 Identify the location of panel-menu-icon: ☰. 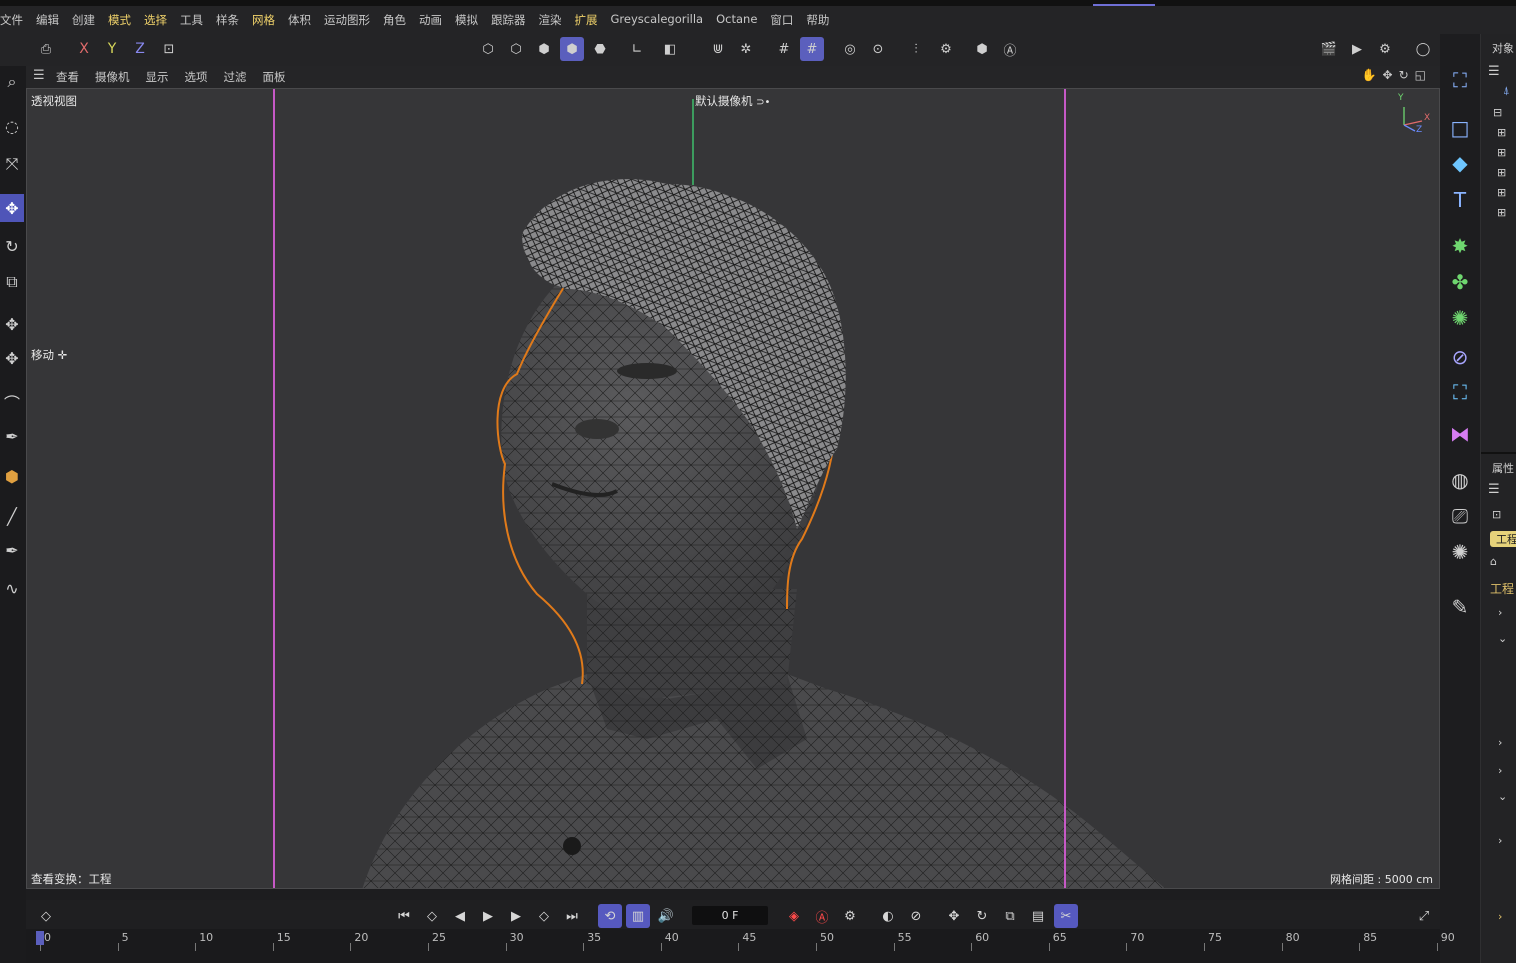
(1494, 71).